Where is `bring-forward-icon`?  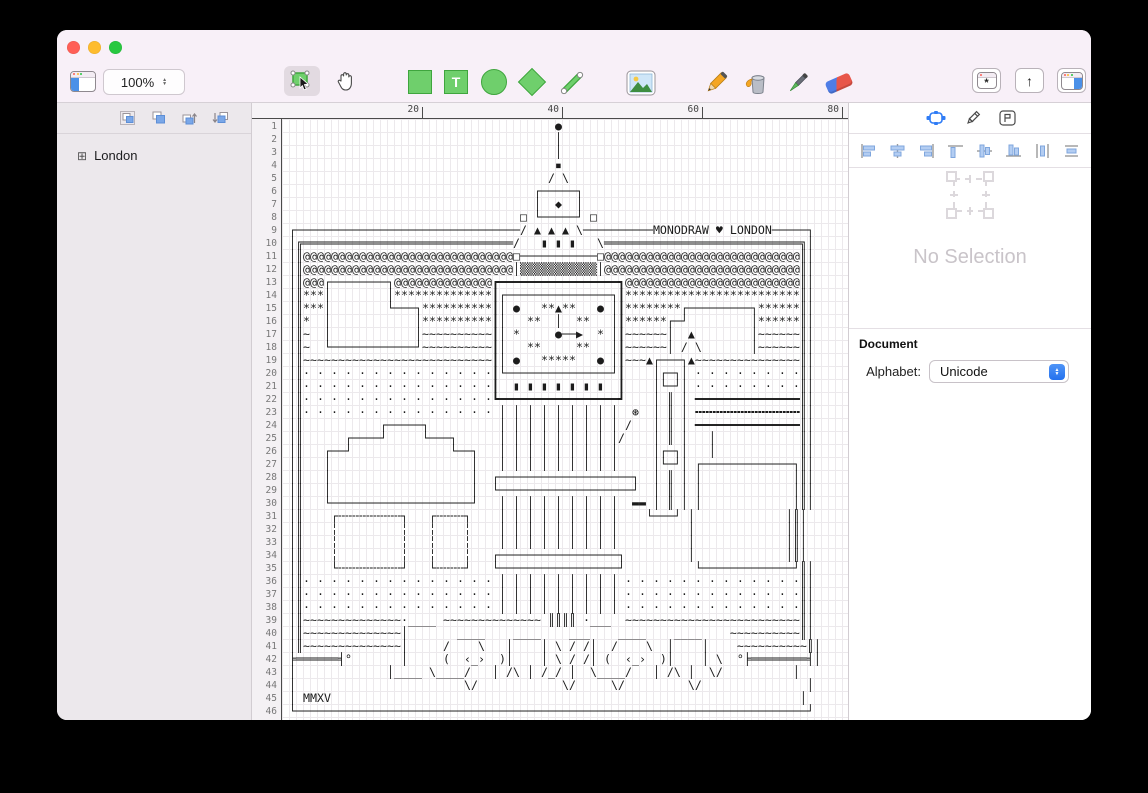 bring-forward-icon is located at coordinates (190, 118).